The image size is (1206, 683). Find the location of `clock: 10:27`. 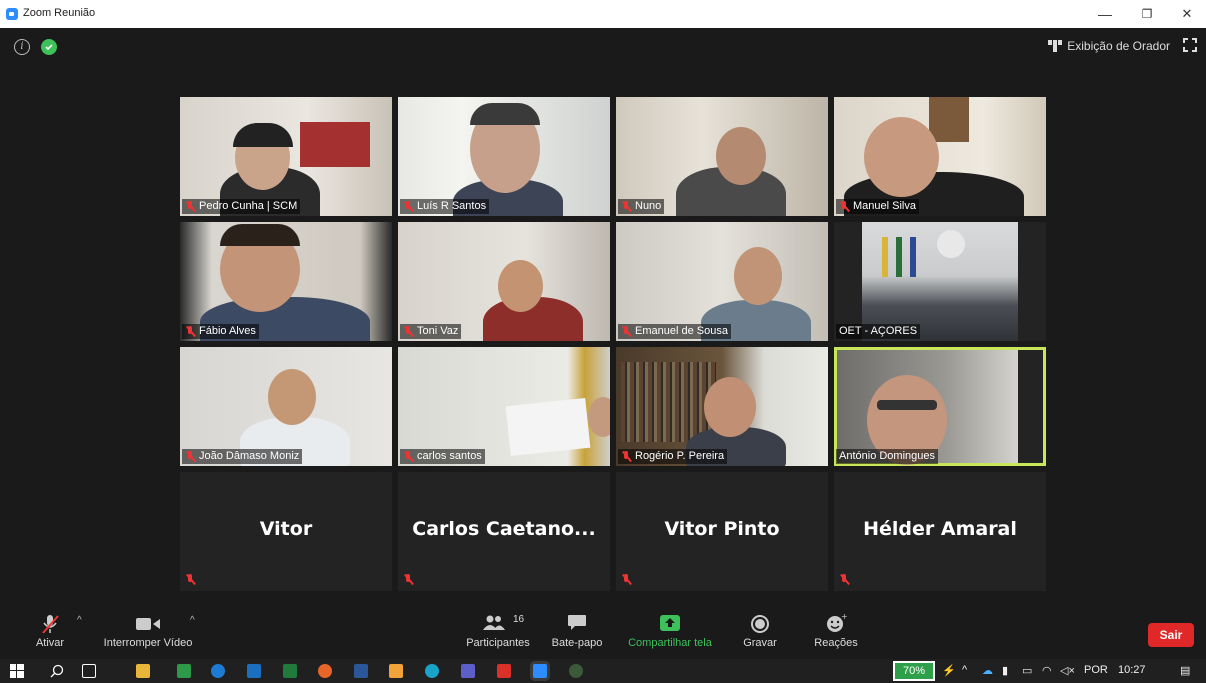

clock: 10:27 is located at coordinates (1132, 670).